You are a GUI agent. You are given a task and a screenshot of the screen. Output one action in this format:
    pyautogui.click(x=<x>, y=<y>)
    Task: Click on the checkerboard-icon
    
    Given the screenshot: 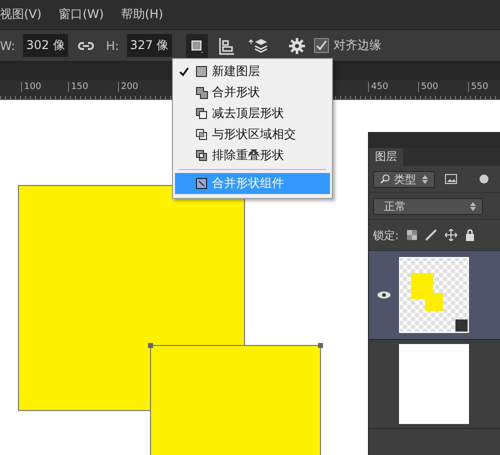 What is the action you would take?
    pyautogui.click(x=411, y=235)
    